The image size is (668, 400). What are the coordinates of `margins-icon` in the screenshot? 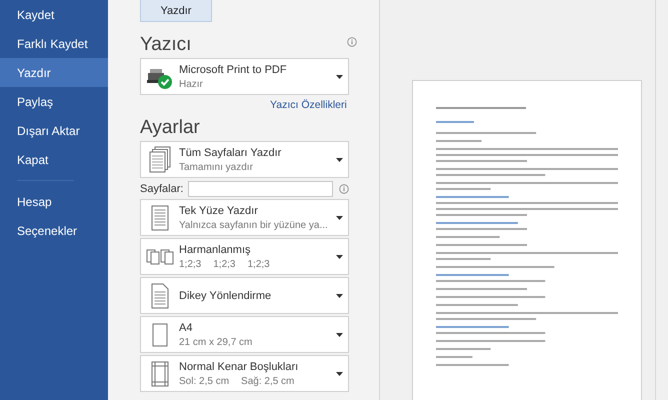 It's located at (160, 373).